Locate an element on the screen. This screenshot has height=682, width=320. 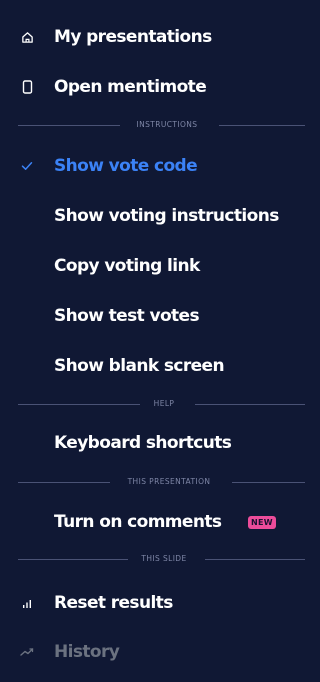
menu-item-open-mentimote: Open mentimote is located at coordinates (152, 87).